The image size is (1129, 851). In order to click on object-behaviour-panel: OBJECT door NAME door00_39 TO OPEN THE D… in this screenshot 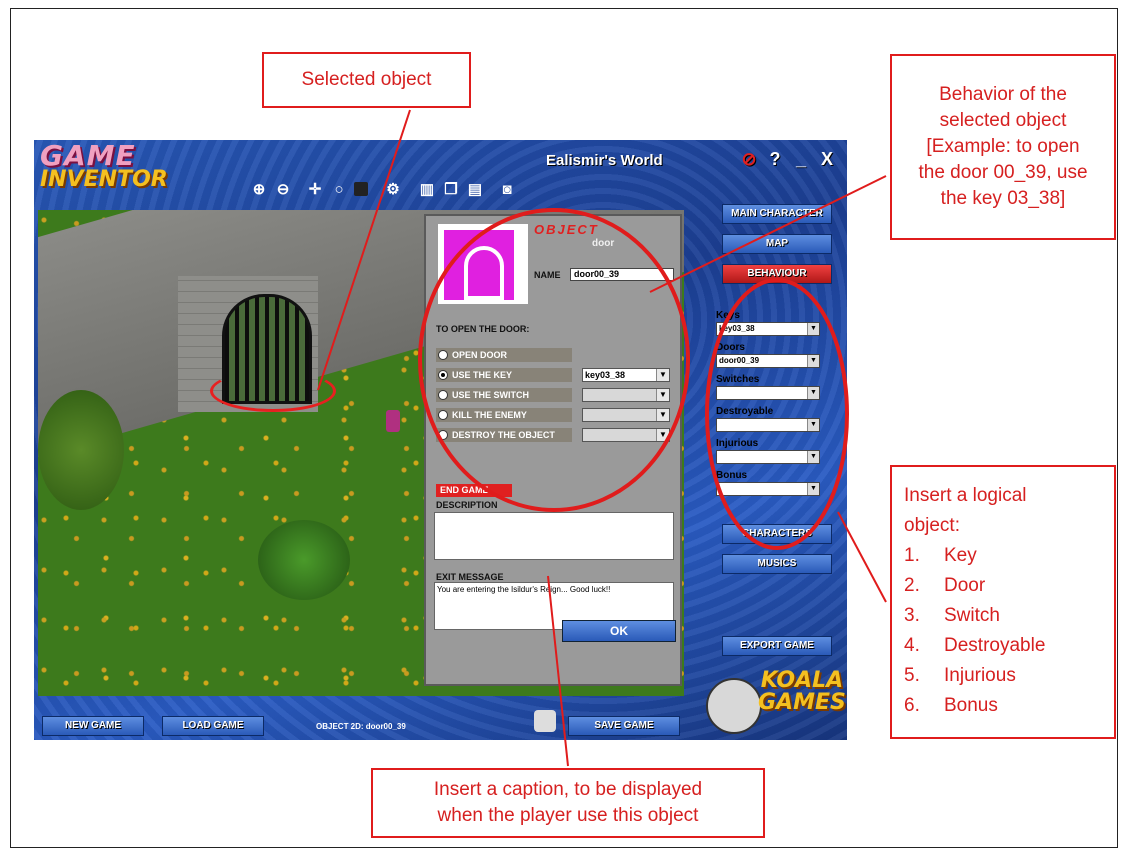, I will do `click(553, 450)`.